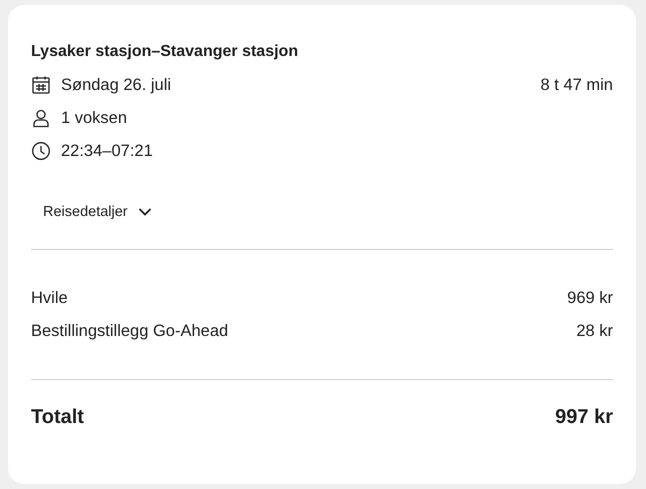 This screenshot has height=489, width=646. What do you see at coordinates (107, 151) in the screenshot?
I see `detail-text: 22:34–07:21` at bounding box center [107, 151].